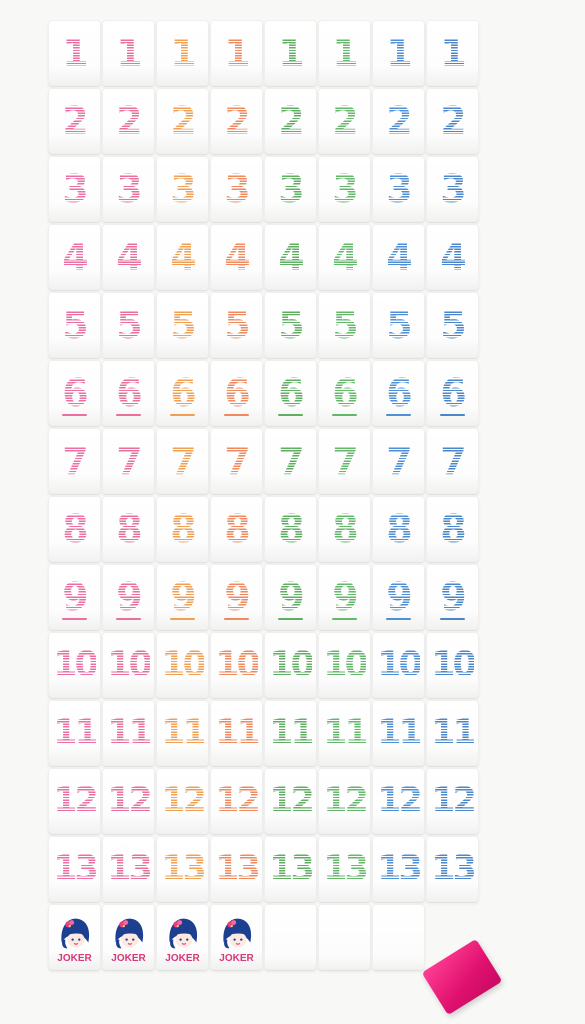  Describe the element at coordinates (236, 937) in the screenshot. I see `joker-tile: JOKER` at that location.